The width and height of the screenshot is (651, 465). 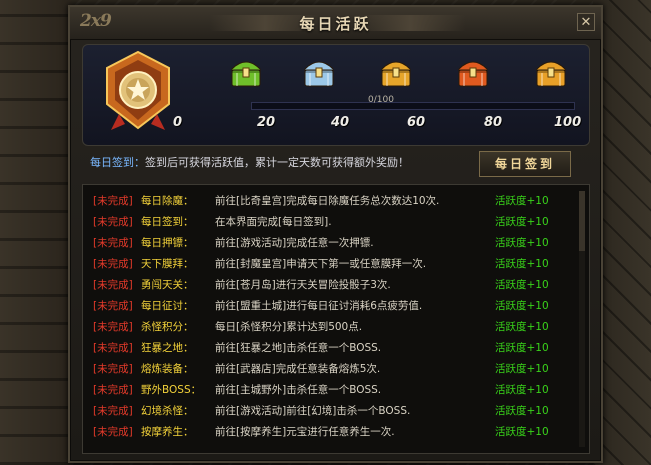 What do you see at coordinates (277, 162) in the screenshot?
I see `signin-description: 签到后可获得活跃值，累计一定天数可获得额外奖励！` at bounding box center [277, 162].